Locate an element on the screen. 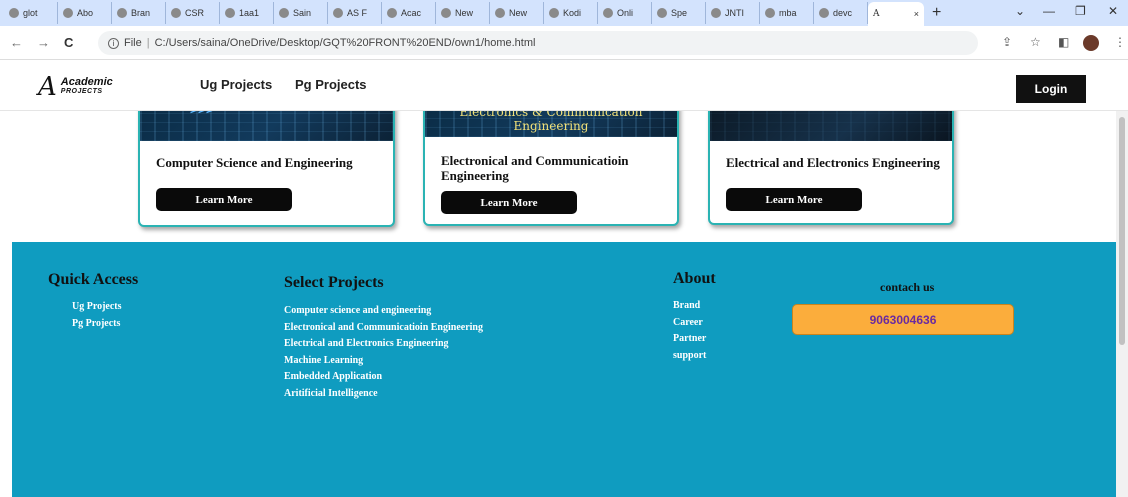  footer-link: Ug Projects is located at coordinates (97, 309).